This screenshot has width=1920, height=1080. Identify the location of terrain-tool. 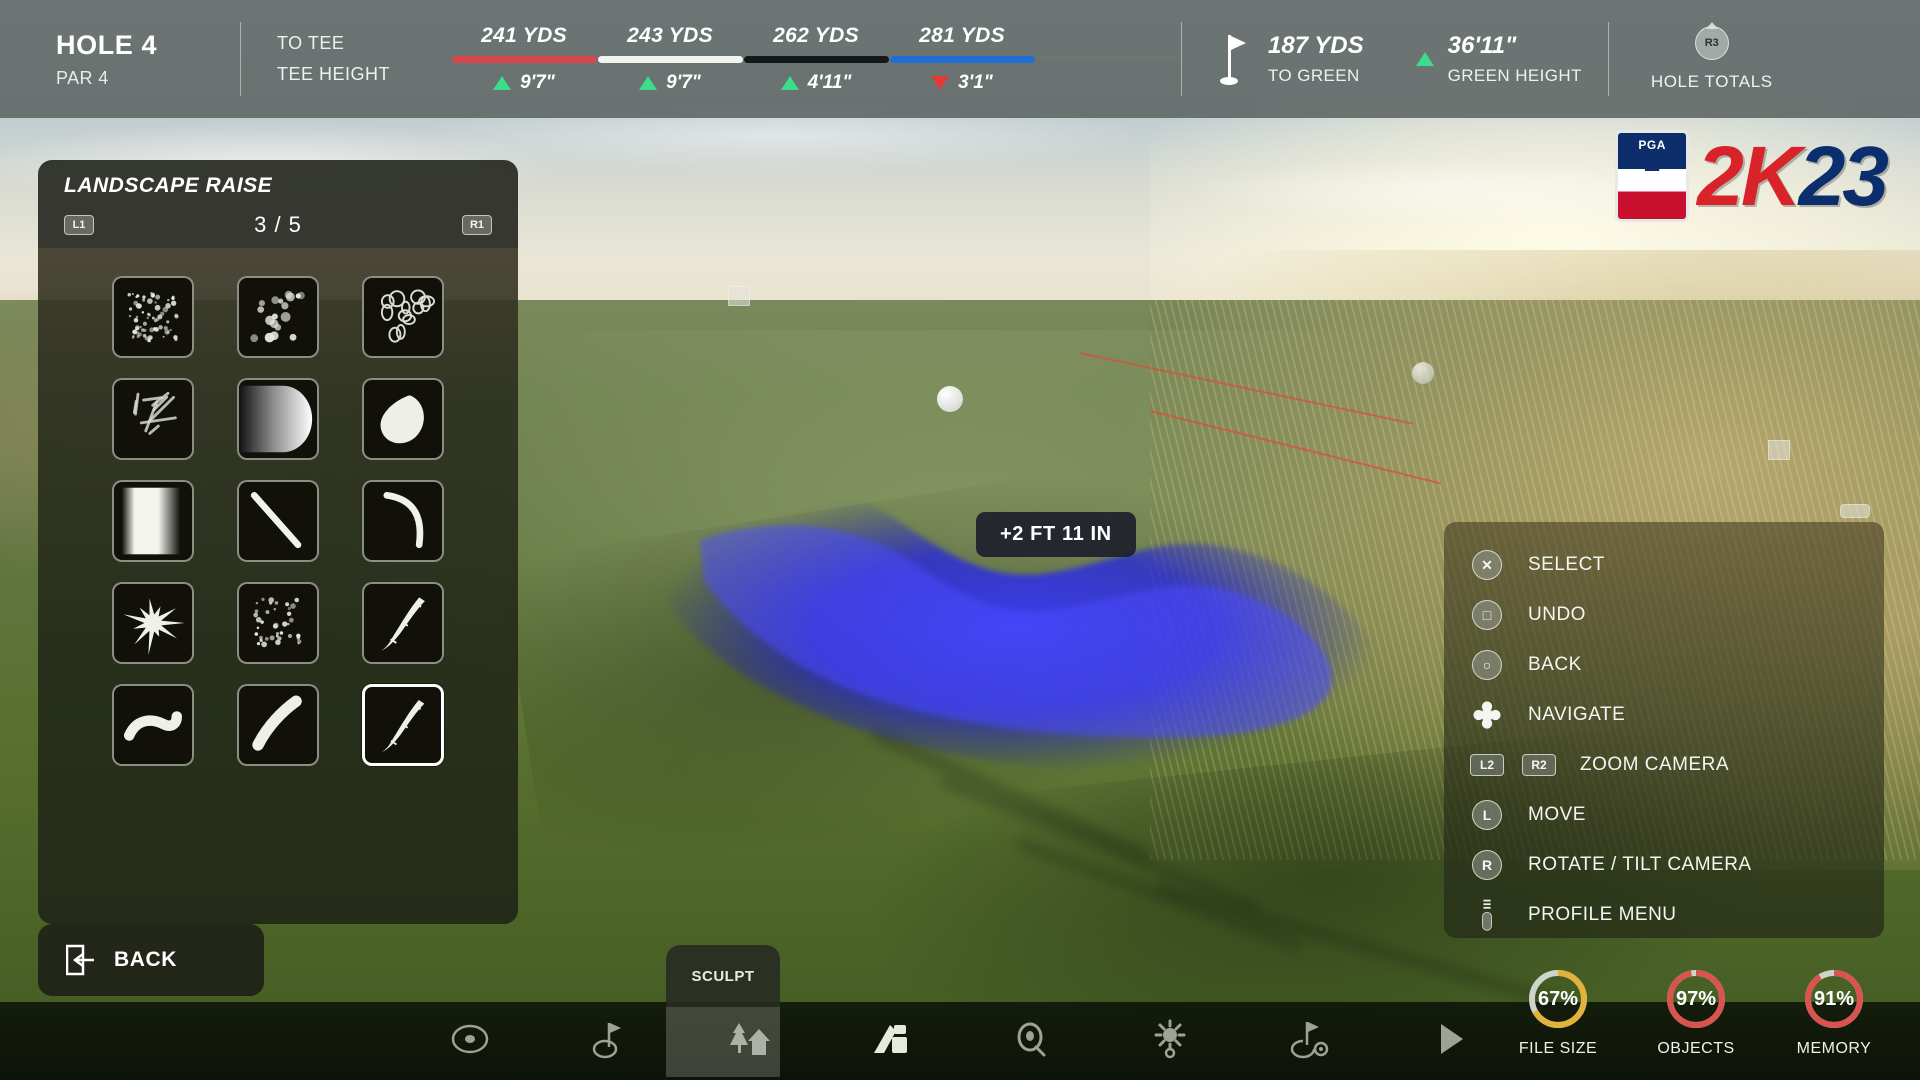
(470, 1041).